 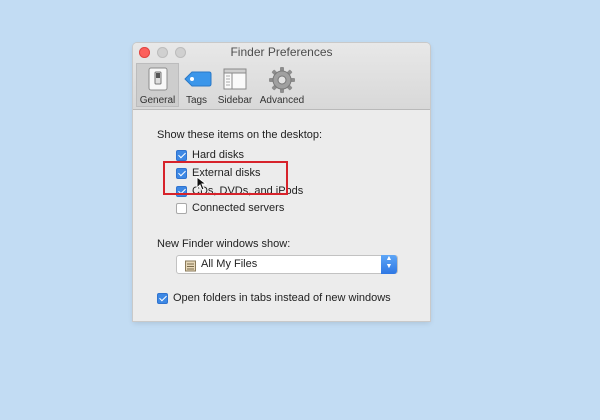 What do you see at coordinates (218, 155) in the screenshot?
I see `label-hard-disks: Hard disks` at bounding box center [218, 155].